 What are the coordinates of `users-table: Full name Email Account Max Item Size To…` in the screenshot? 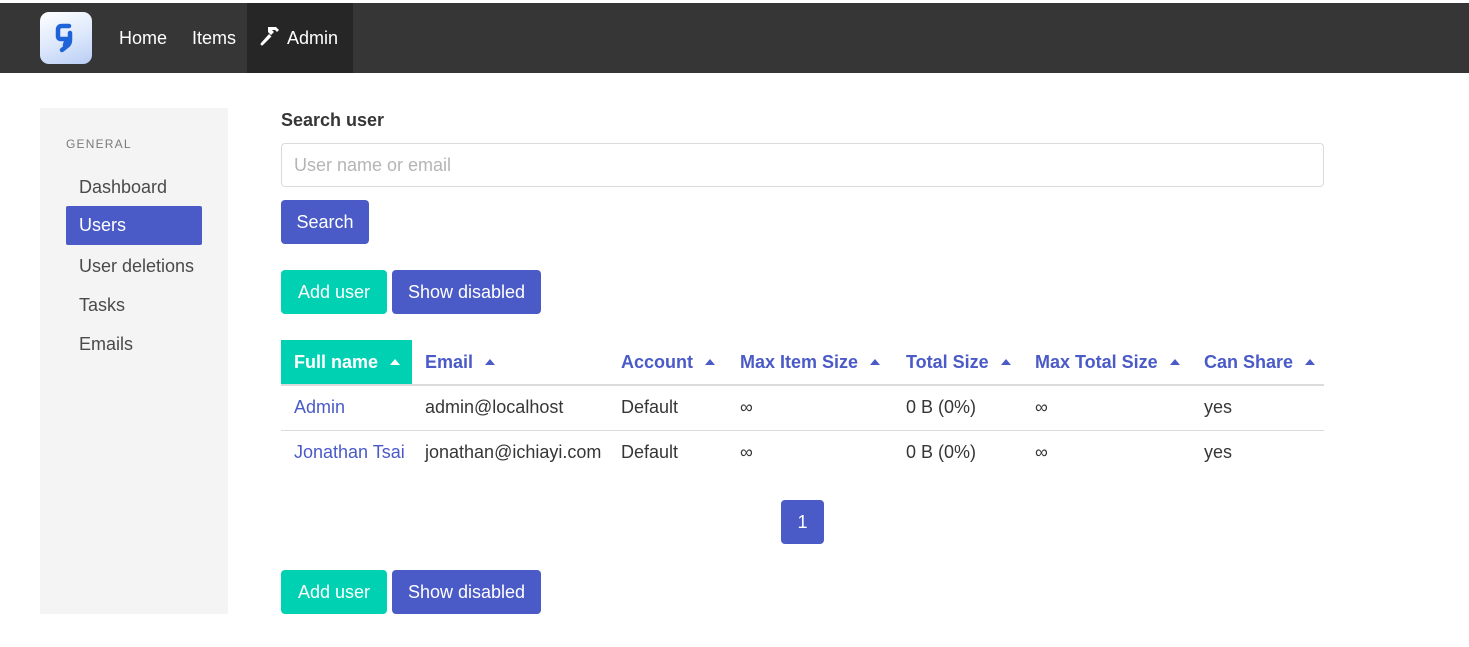 It's located at (802, 407).